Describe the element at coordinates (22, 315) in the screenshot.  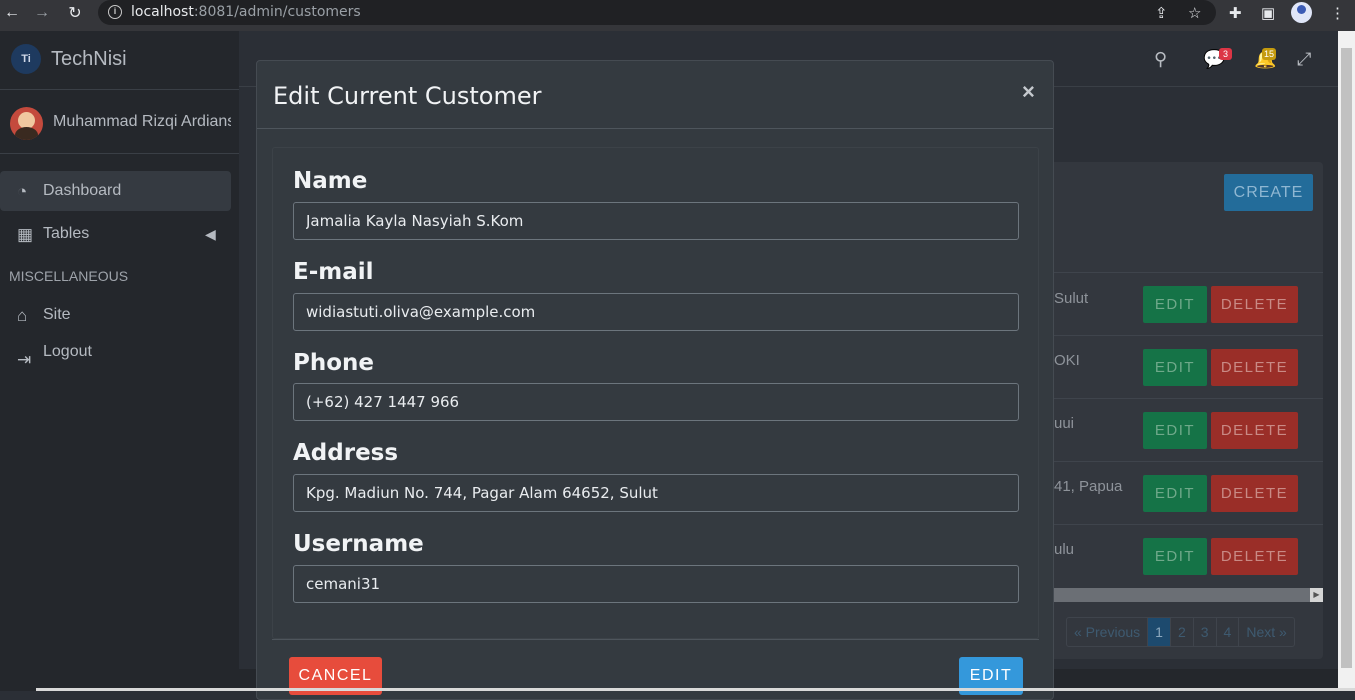
I see `home-icon: ⌂` at that location.